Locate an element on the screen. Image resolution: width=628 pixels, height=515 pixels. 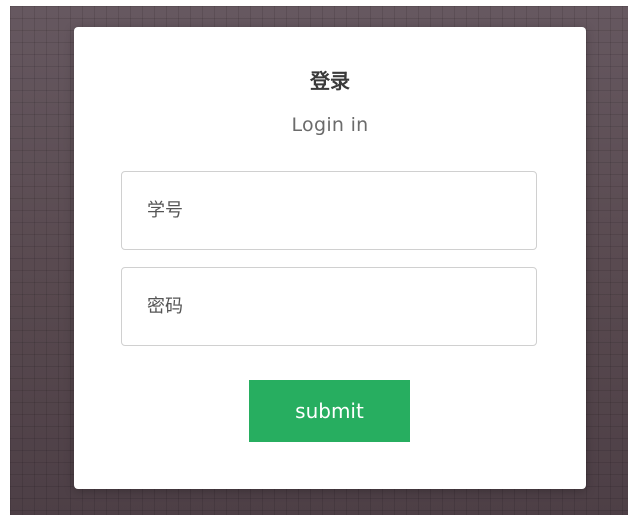
login-subtitle: Login in is located at coordinates (330, 125).